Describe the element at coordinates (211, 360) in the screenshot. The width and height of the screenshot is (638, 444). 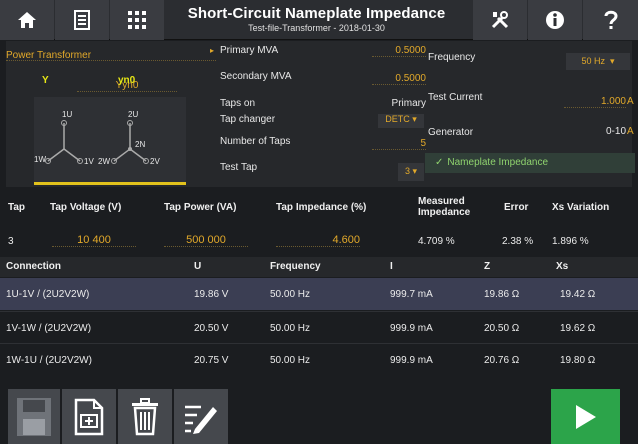
I see `voltage-cell: 20.75 V` at that location.